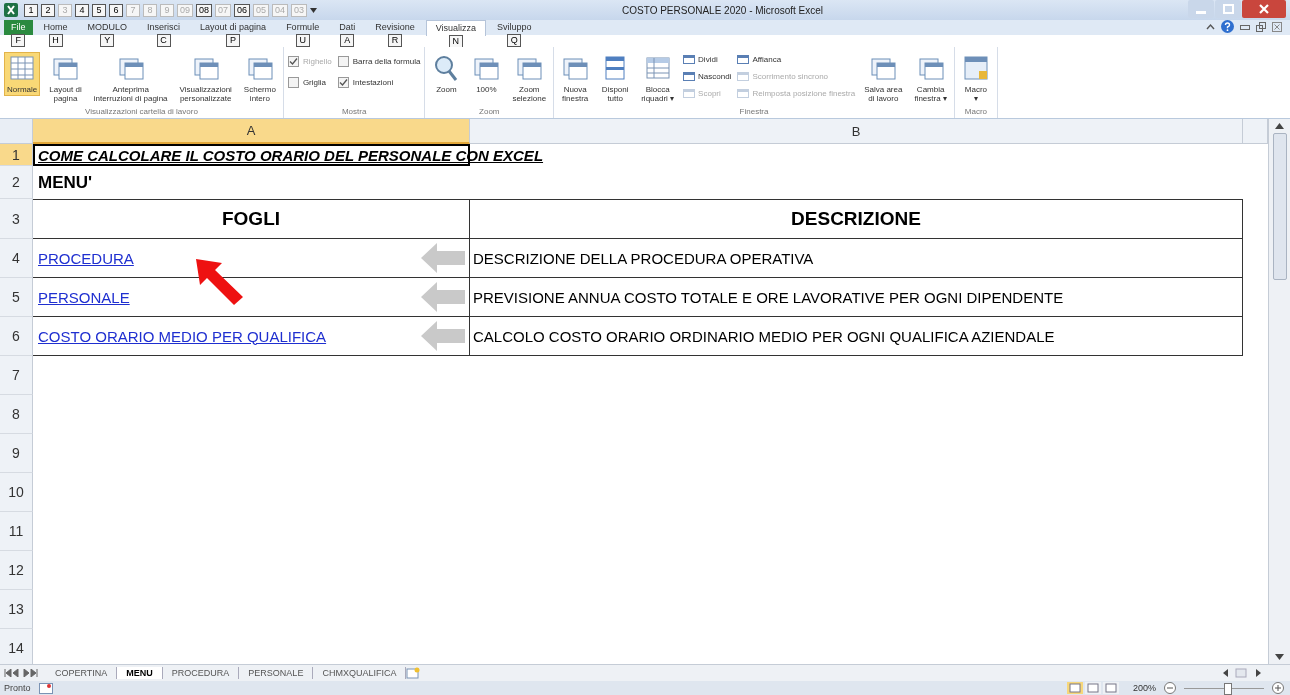  What do you see at coordinates (233, 27) in the screenshot?
I see `ribbon-tab: Layout di pagina` at bounding box center [233, 27].